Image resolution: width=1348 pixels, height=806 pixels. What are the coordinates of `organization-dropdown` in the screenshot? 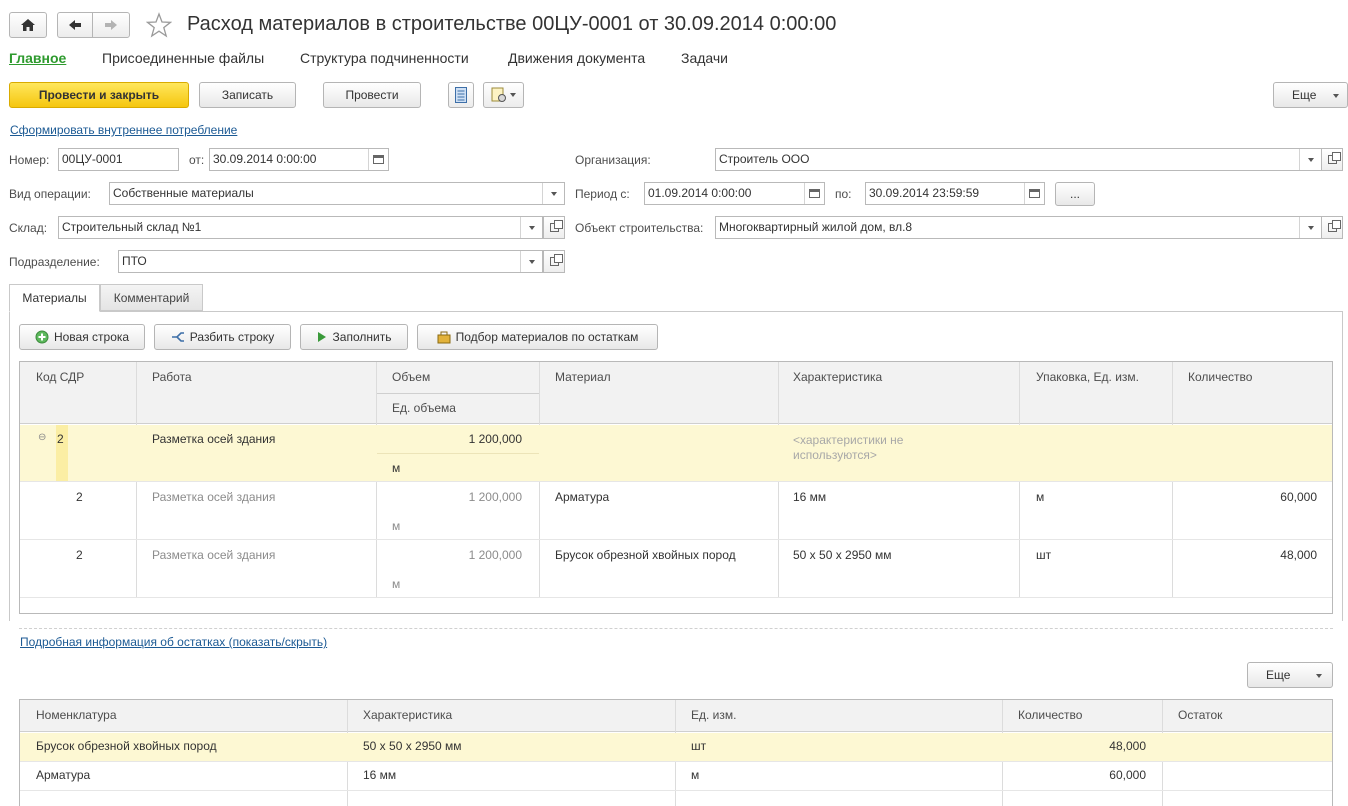 It's located at (1310, 159).